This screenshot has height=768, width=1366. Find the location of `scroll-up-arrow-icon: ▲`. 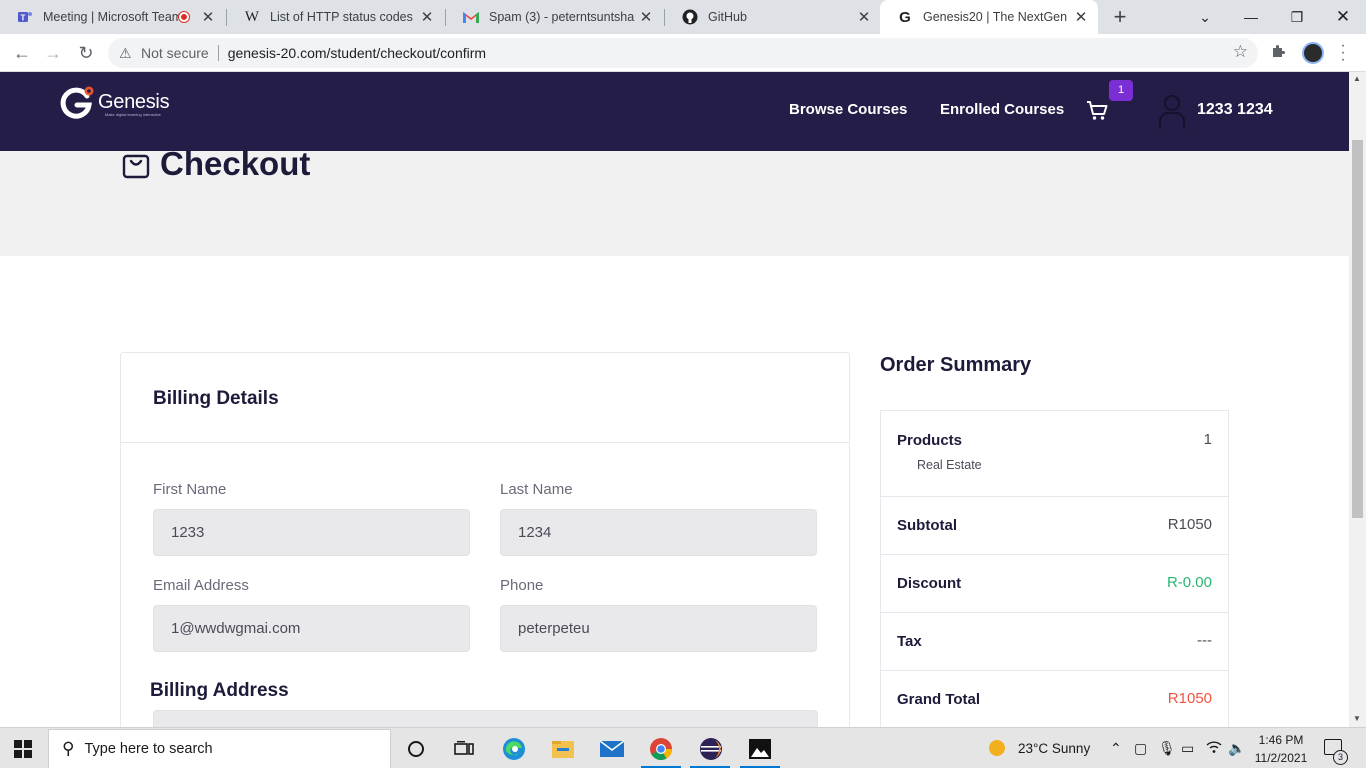

scroll-up-arrow-icon: ▲ is located at coordinates (1357, 78).